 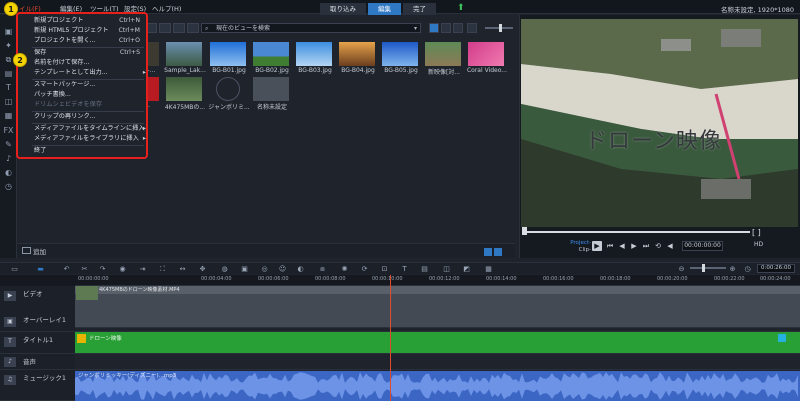 What do you see at coordinates (271, 94) in the screenshot?
I see `media-thumbnail: 名称未設定` at bounding box center [271, 94].